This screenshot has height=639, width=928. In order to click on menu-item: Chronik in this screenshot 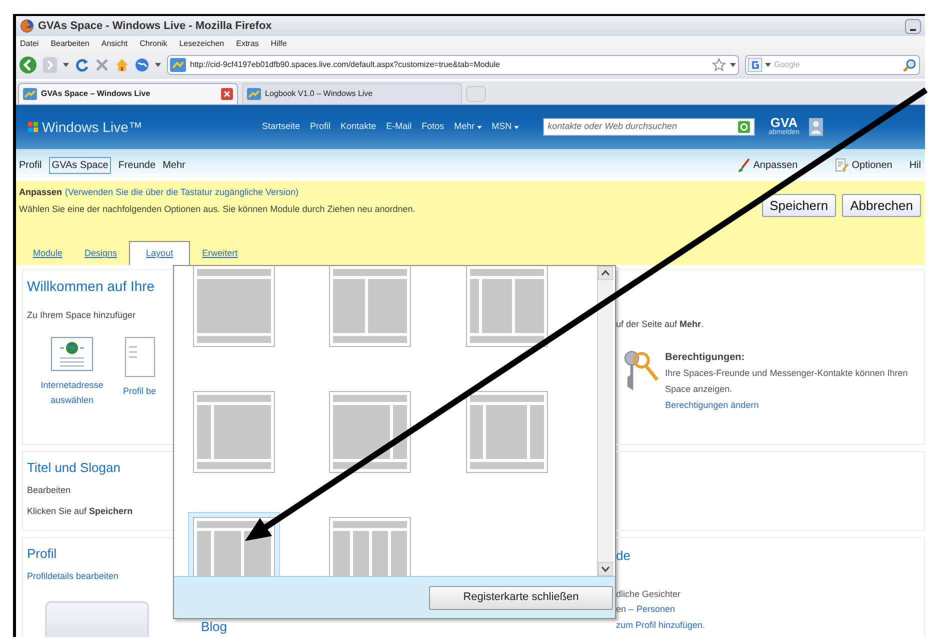, I will do `click(154, 44)`.